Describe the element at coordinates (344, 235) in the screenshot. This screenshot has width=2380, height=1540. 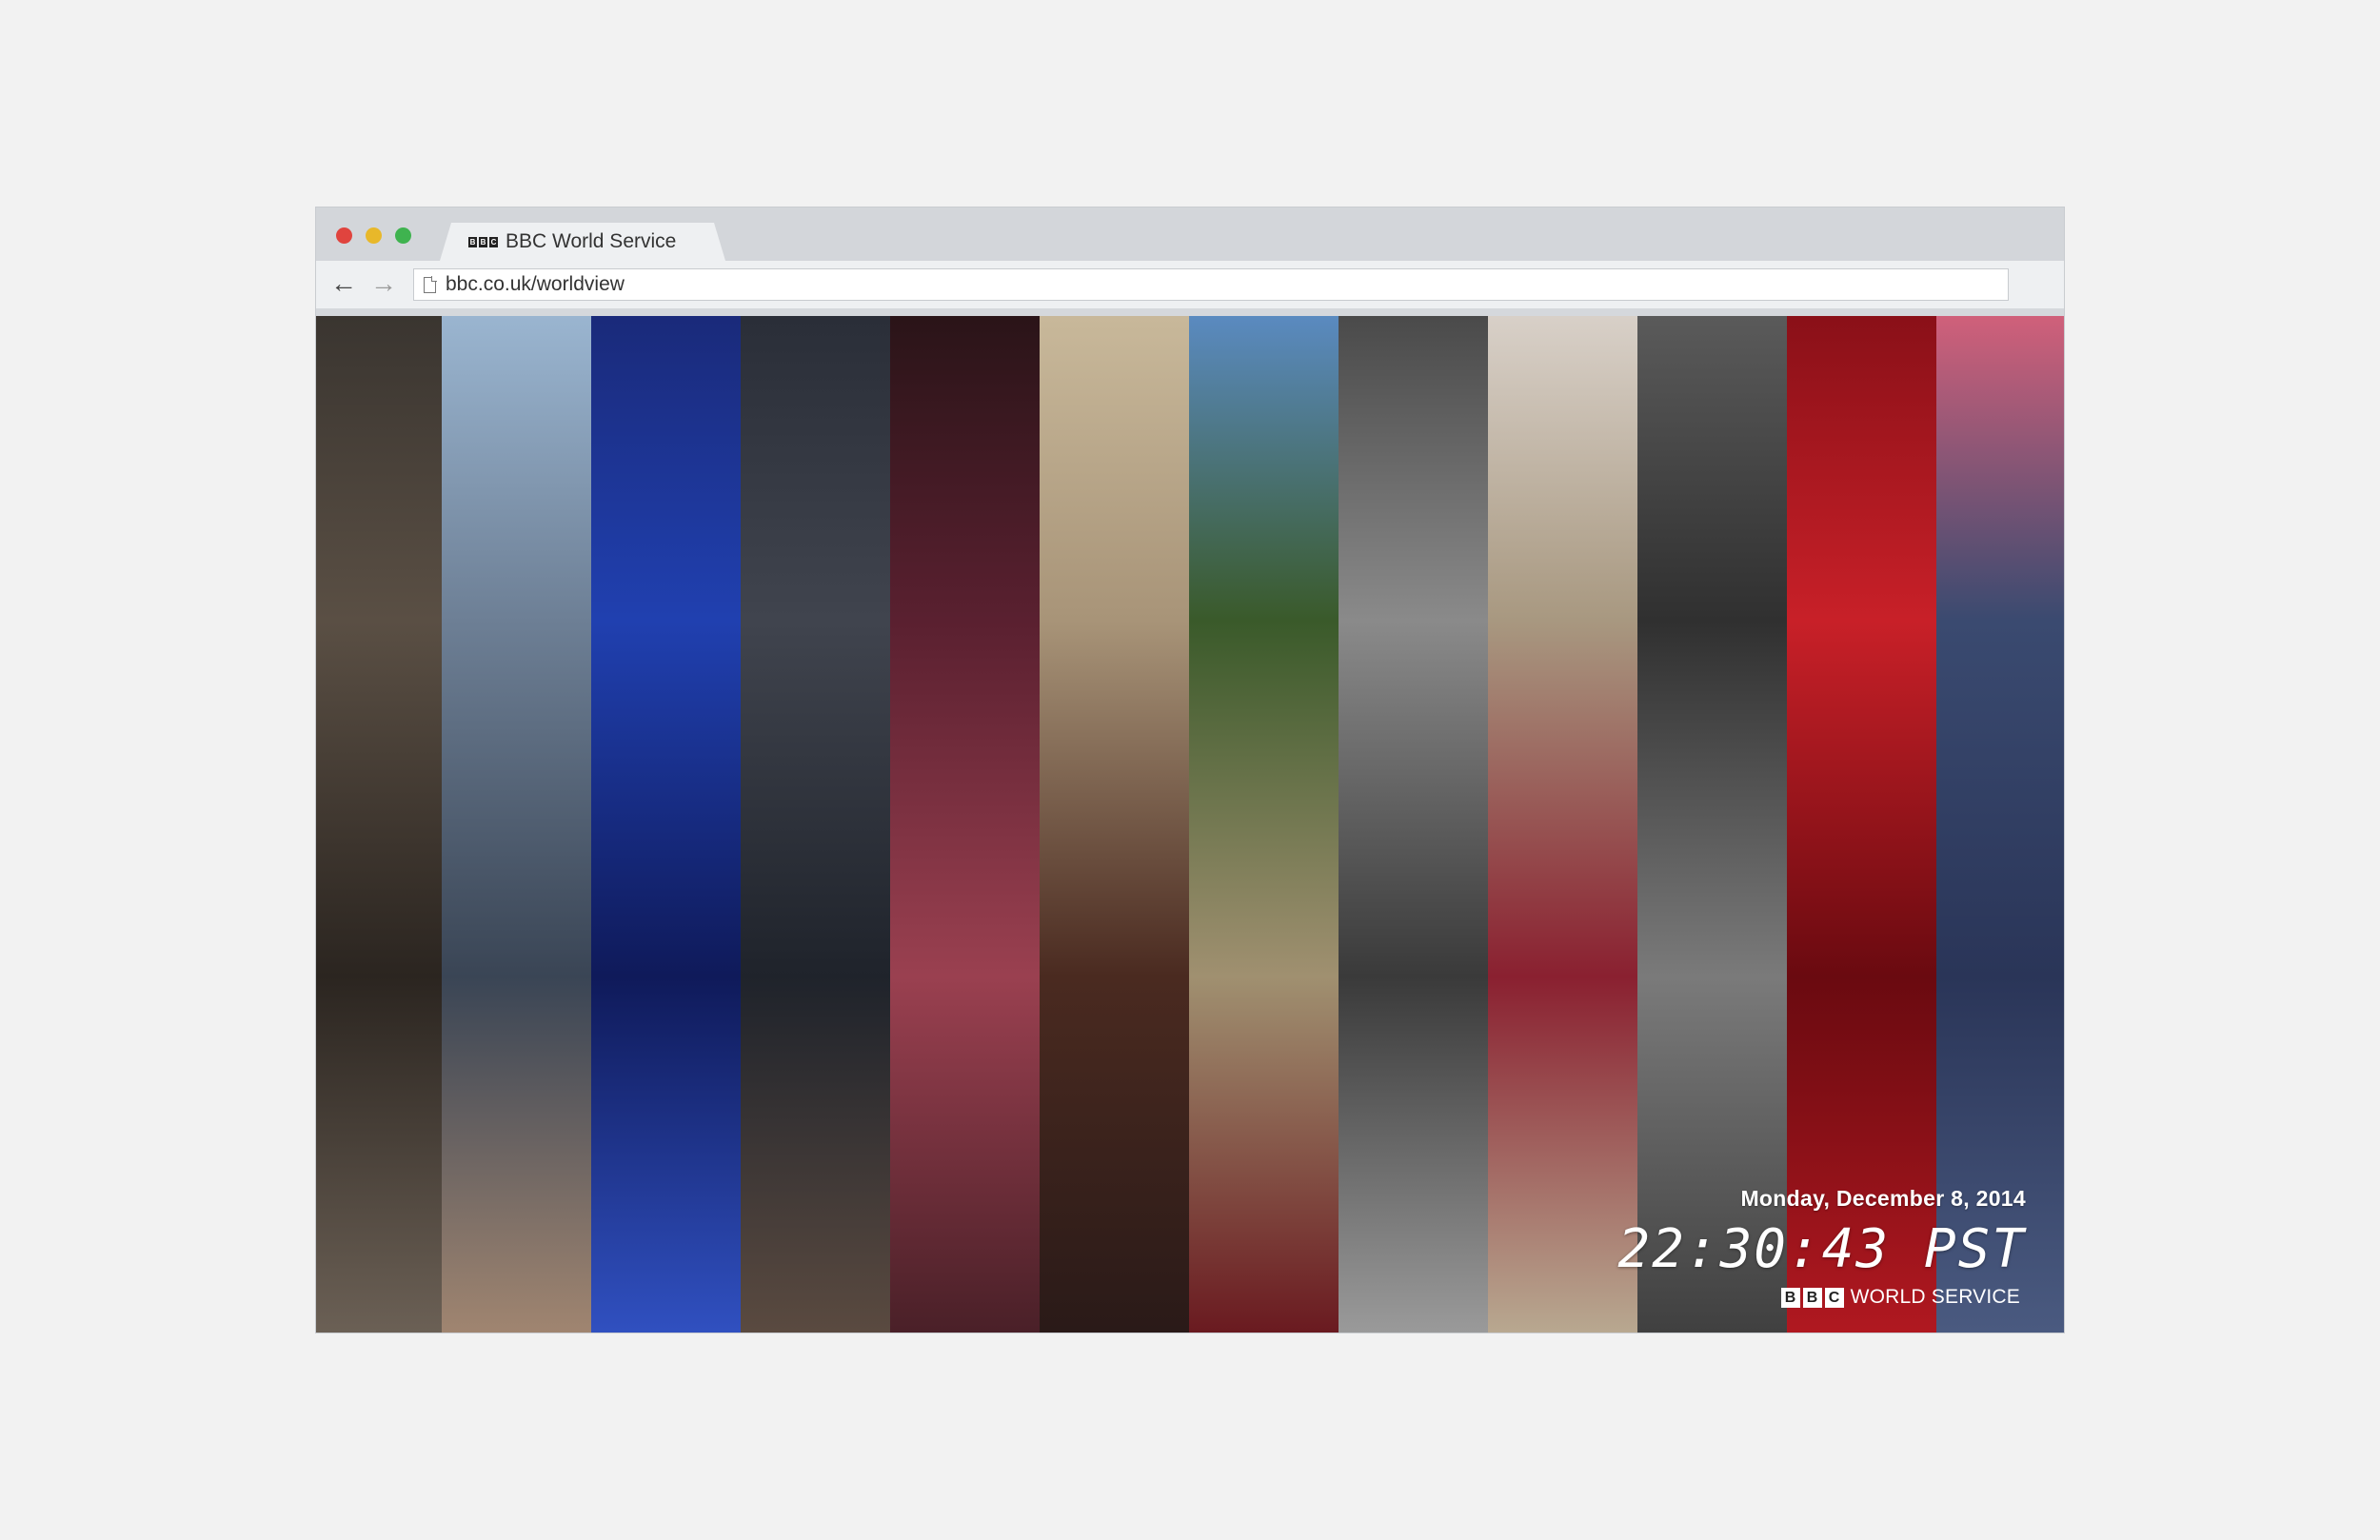
I see `close-window-button` at that location.